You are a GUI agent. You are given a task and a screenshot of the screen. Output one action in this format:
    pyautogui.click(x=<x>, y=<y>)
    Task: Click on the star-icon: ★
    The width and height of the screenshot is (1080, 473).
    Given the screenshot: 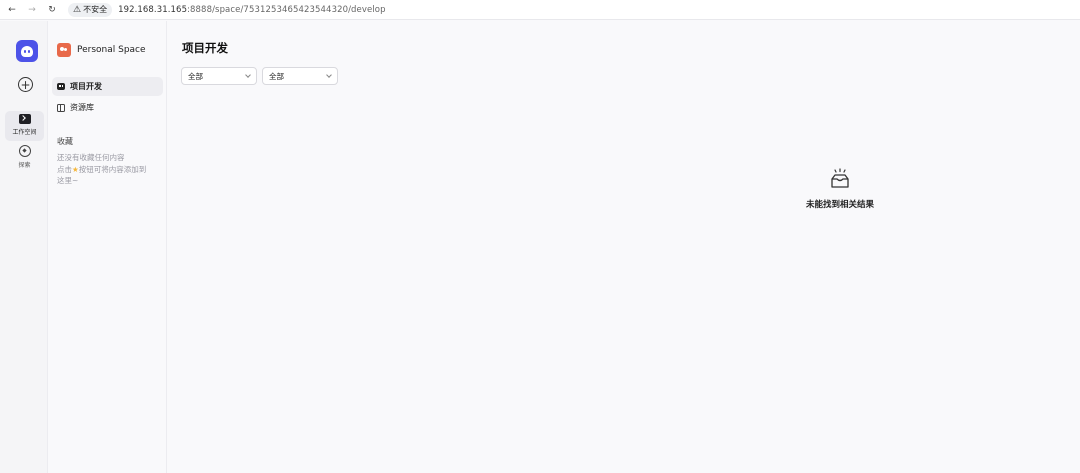 What is the action you would take?
    pyautogui.click(x=75, y=169)
    